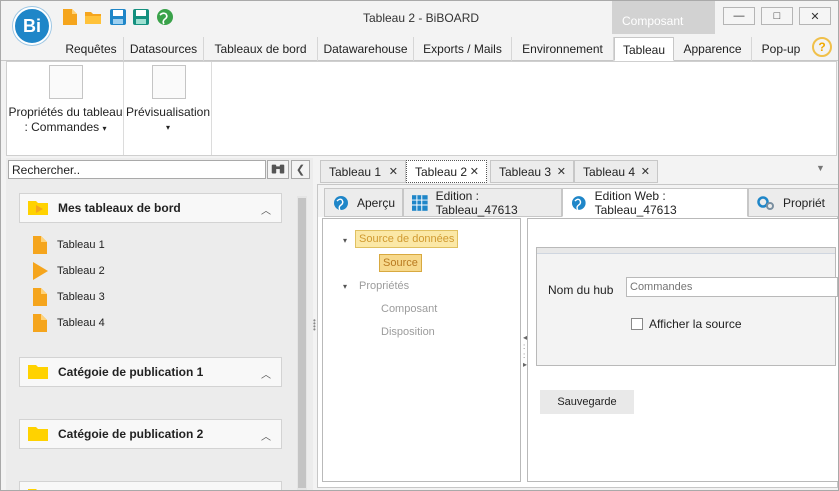 This screenshot has height=491, width=839. Describe the element at coordinates (68, 323) in the screenshot. I see `sidebar-item-tableau-4: Tableau 4` at that location.